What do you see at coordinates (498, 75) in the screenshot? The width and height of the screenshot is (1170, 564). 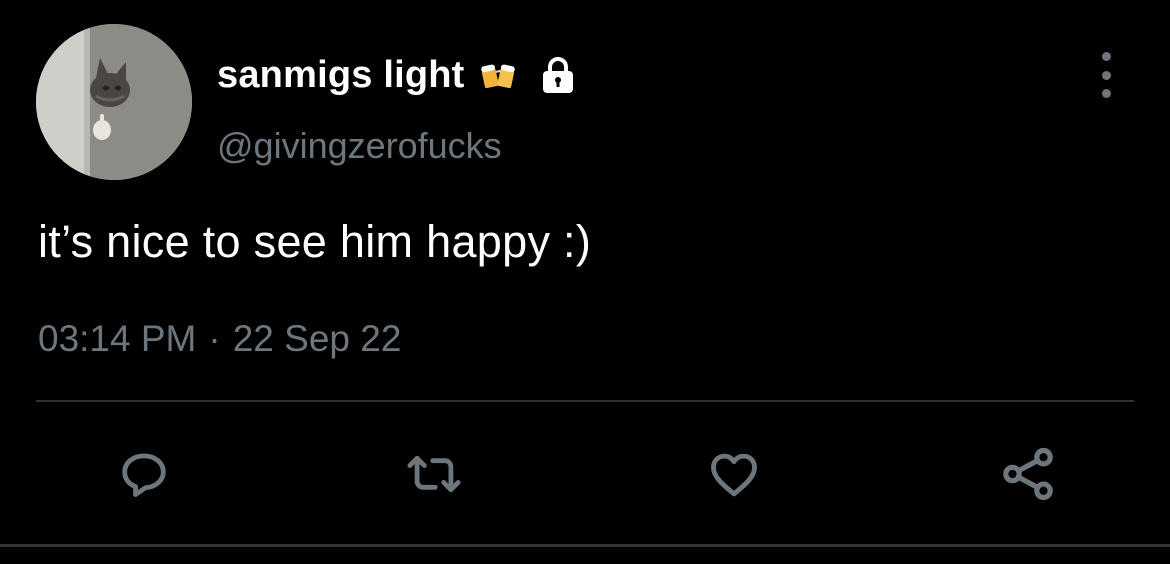 I see `beer-mugs-emoji-icon` at bounding box center [498, 75].